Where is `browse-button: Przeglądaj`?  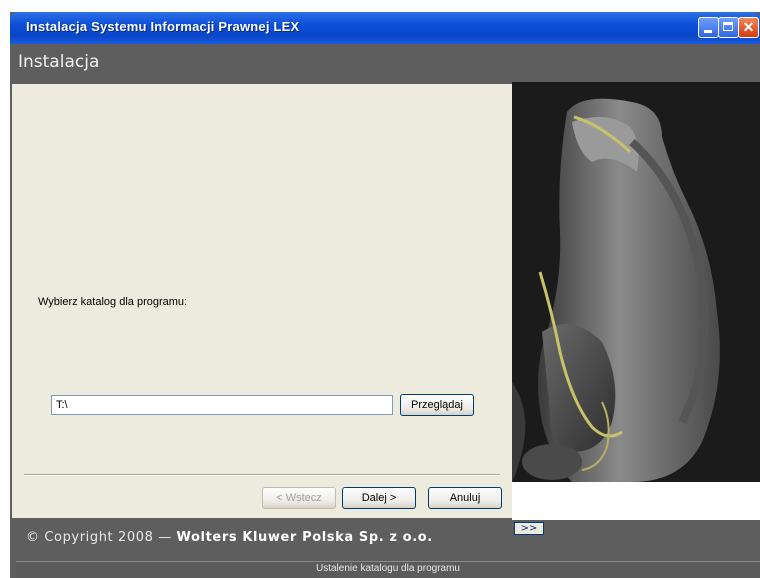 browse-button: Przeglądaj is located at coordinates (437, 405).